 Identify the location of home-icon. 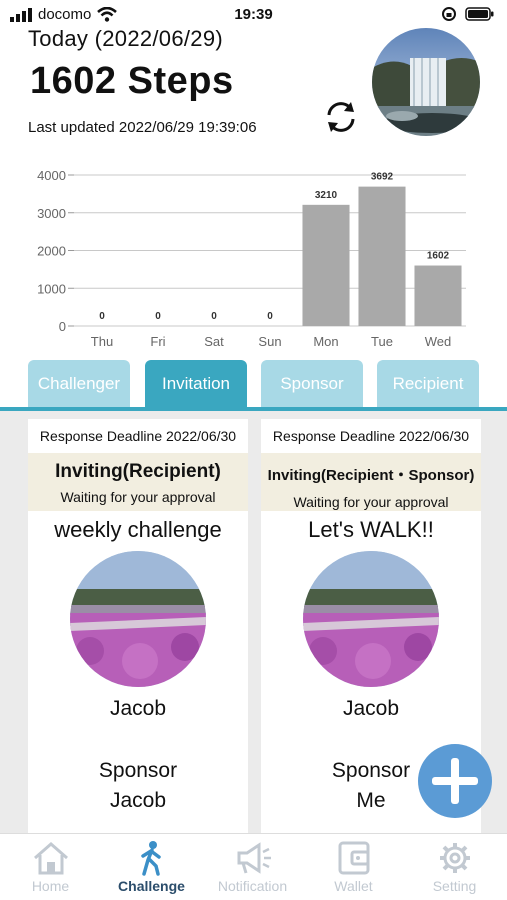
(50, 858).